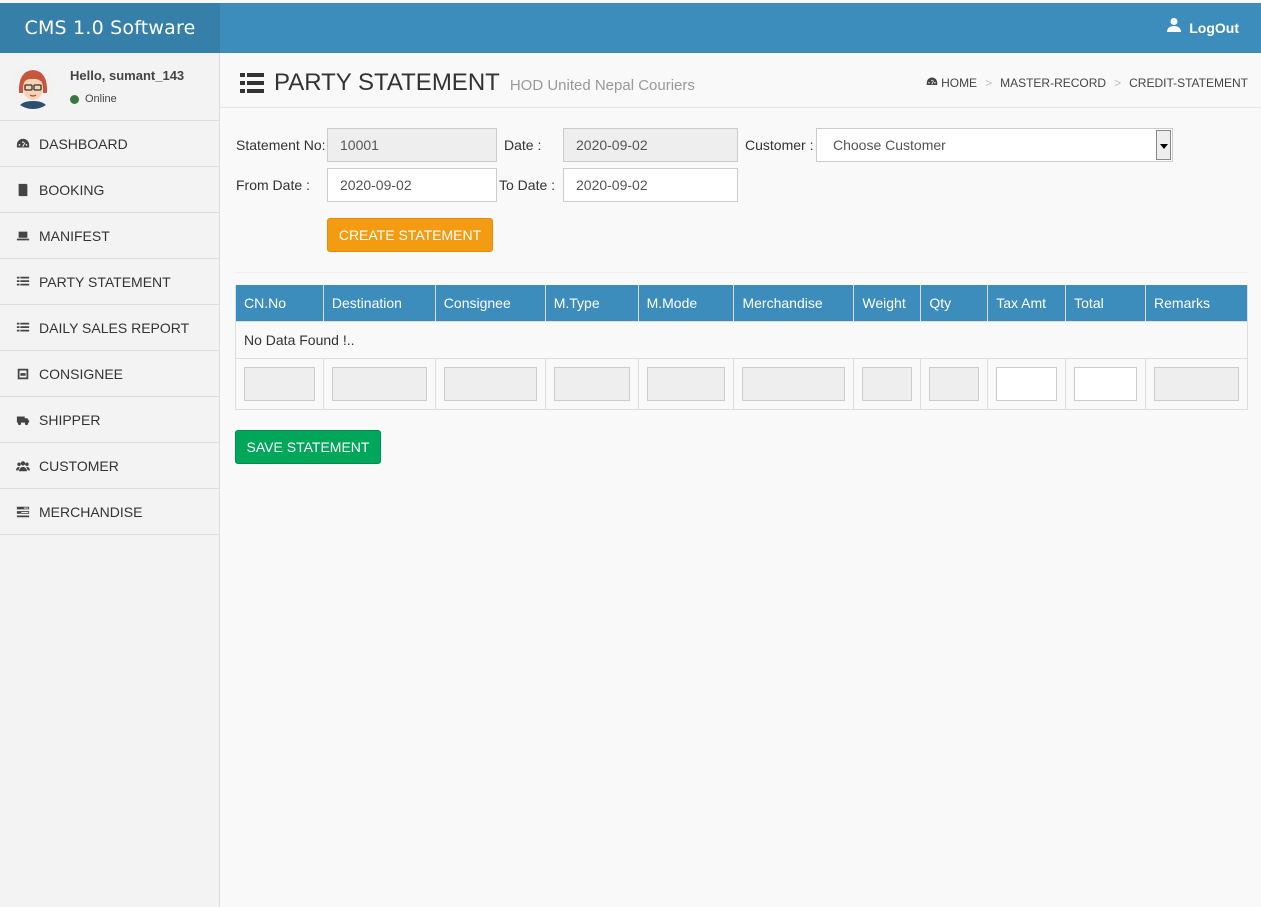 The width and height of the screenshot is (1261, 907). What do you see at coordinates (412, 145) in the screenshot?
I see `statement-no-field` at bounding box center [412, 145].